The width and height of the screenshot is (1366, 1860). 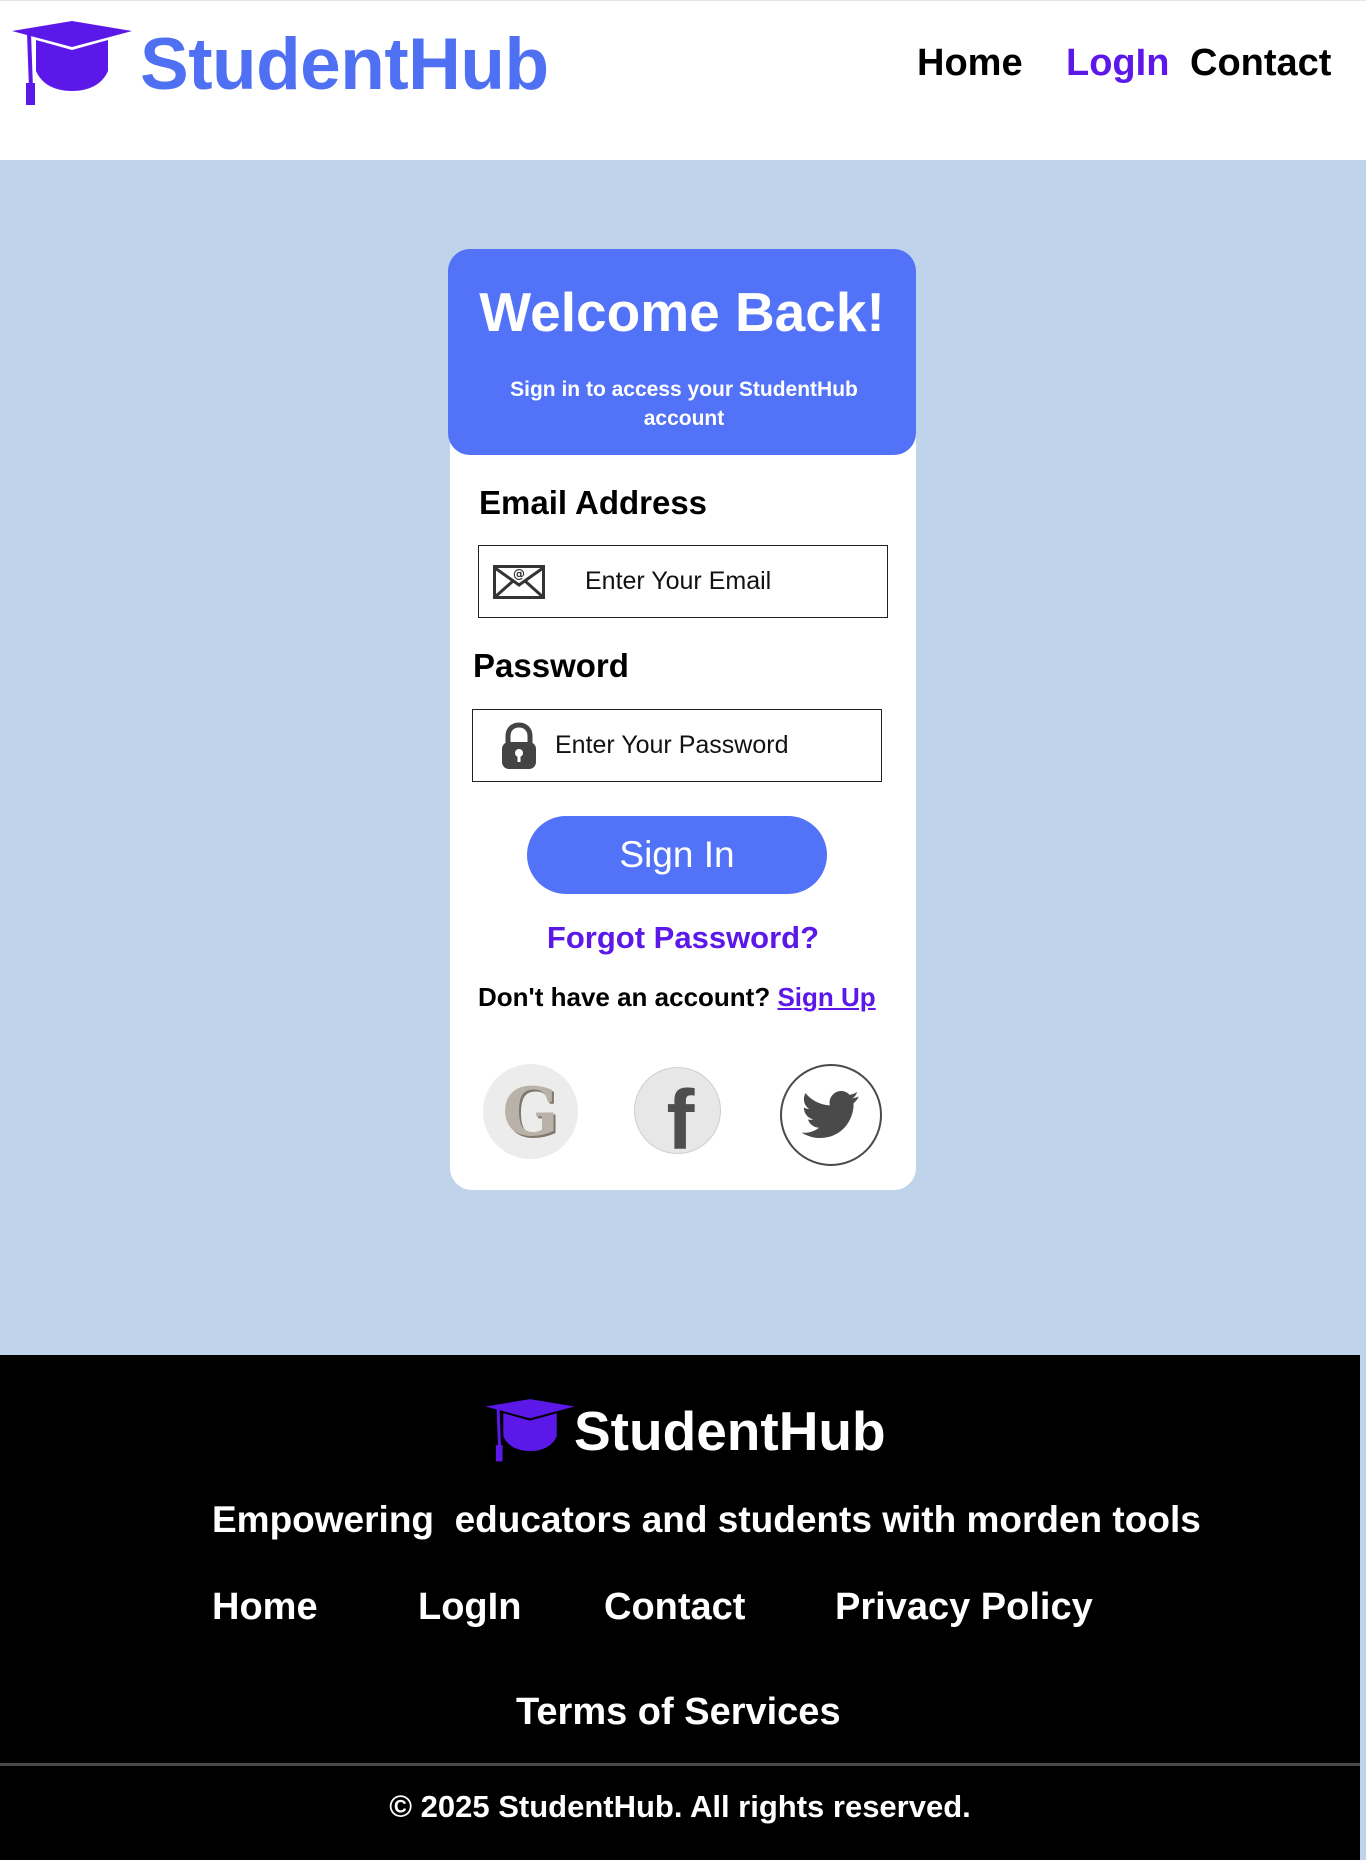 I want to click on facebook-login-button: f, so click(x=677, y=1114).